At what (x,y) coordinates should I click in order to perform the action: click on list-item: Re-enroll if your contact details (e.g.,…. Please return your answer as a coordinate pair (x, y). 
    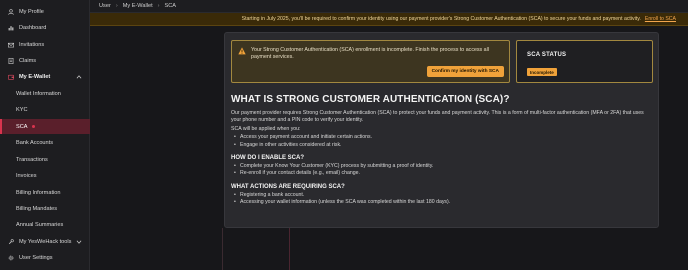
    Looking at the image, I should click on (443, 174).